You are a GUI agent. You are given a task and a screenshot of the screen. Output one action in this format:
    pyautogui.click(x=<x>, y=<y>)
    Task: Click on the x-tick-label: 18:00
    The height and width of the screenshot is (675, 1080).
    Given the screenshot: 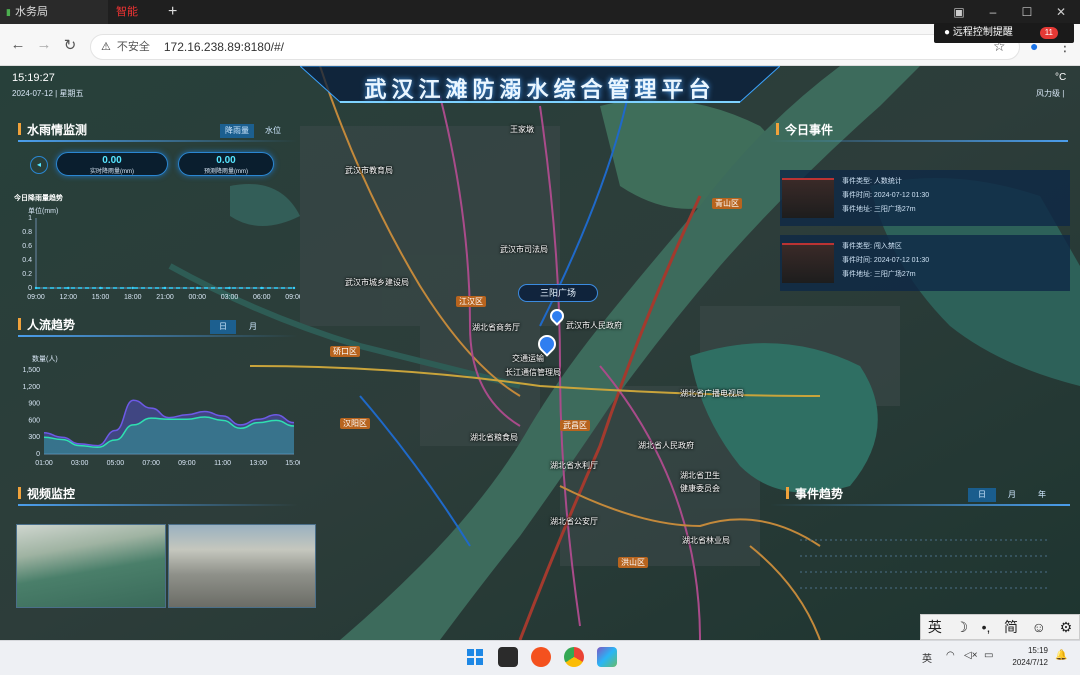 What is the action you would take?
    pyautogui.click(x=133, y=297)
    